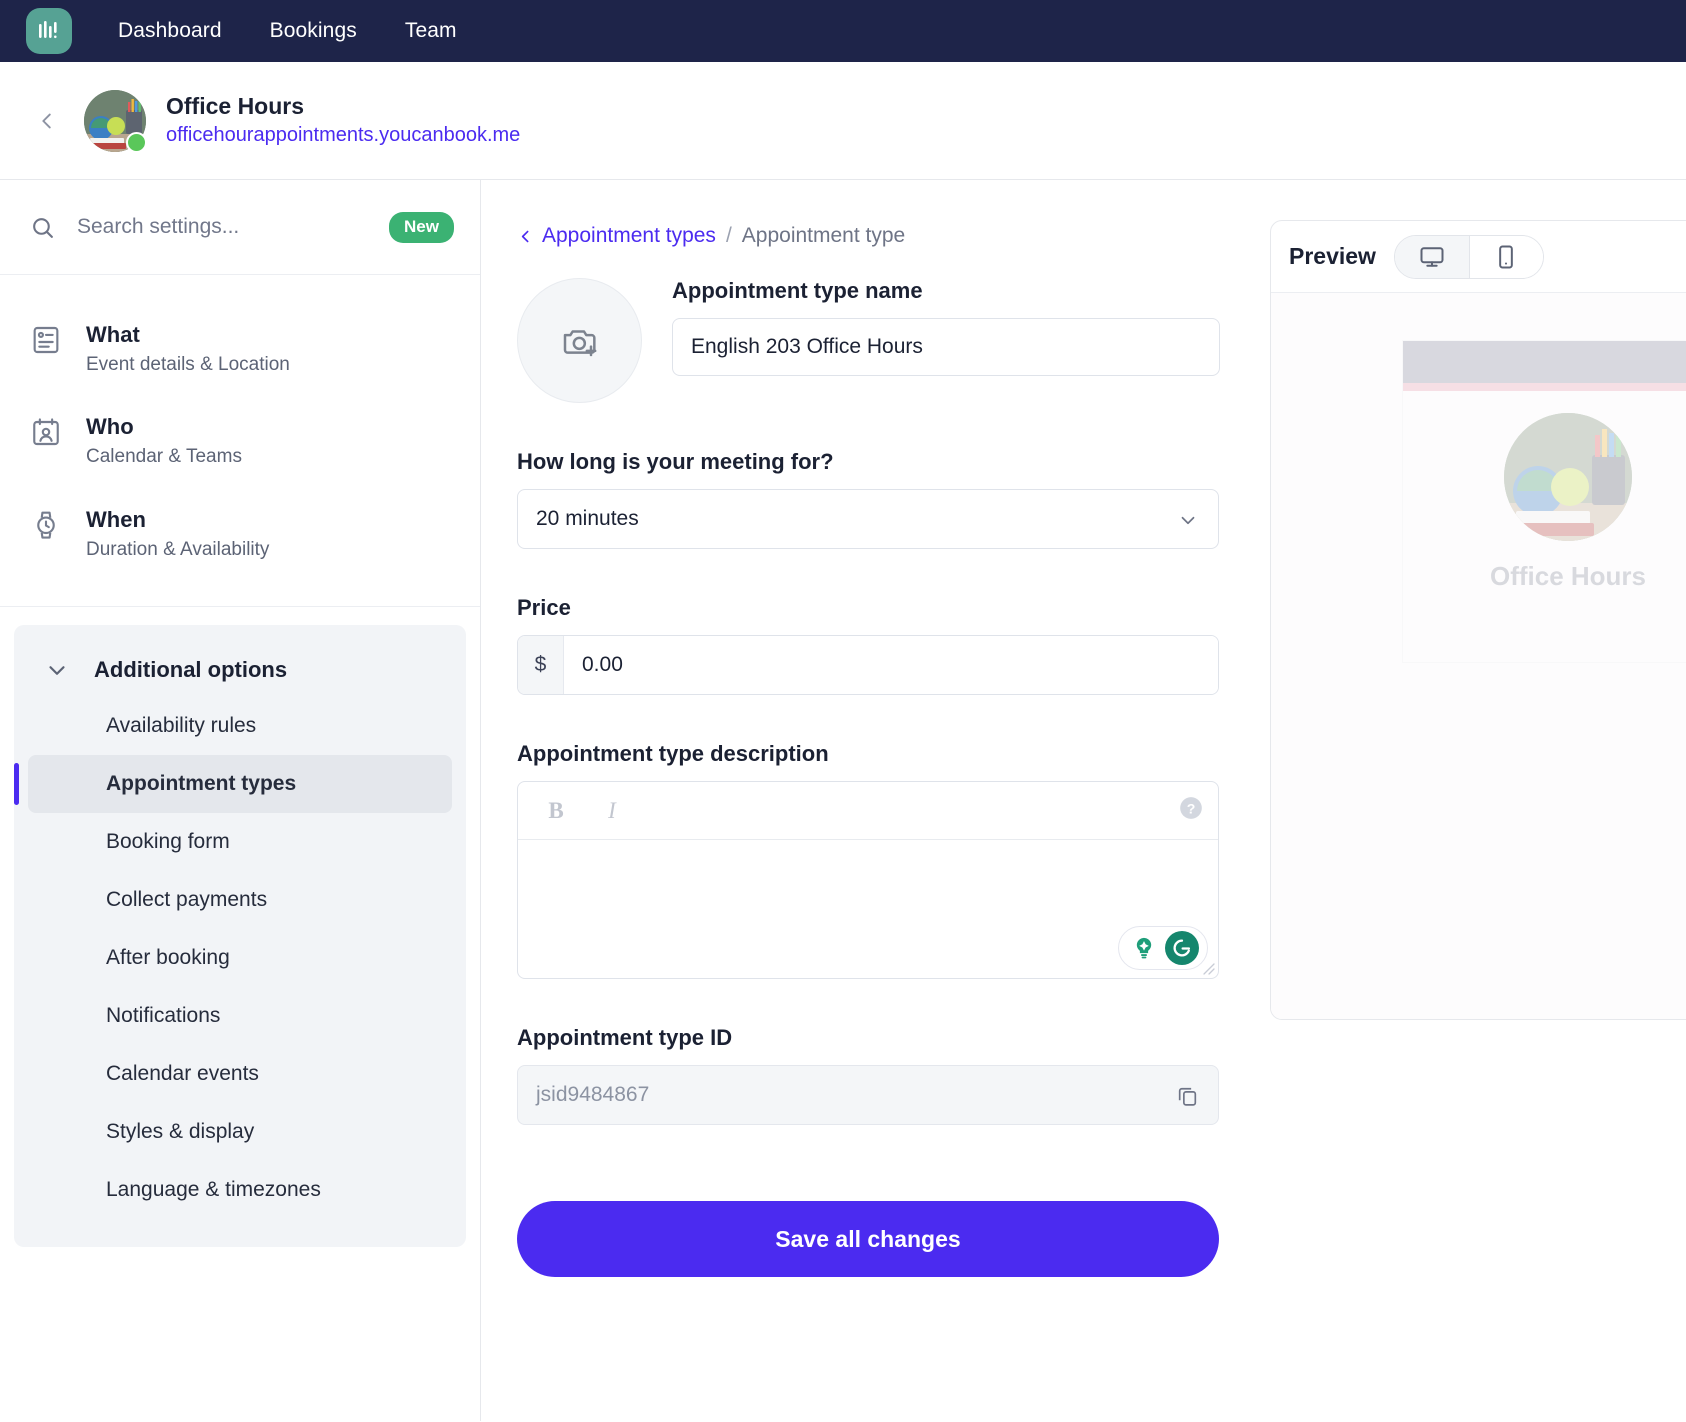 Image resolution: width=1686 pixels, height=1422 pixels. Describe the element at coordinates (579, 340) in the screenshot. I see `camera-plus-icon` at that location.